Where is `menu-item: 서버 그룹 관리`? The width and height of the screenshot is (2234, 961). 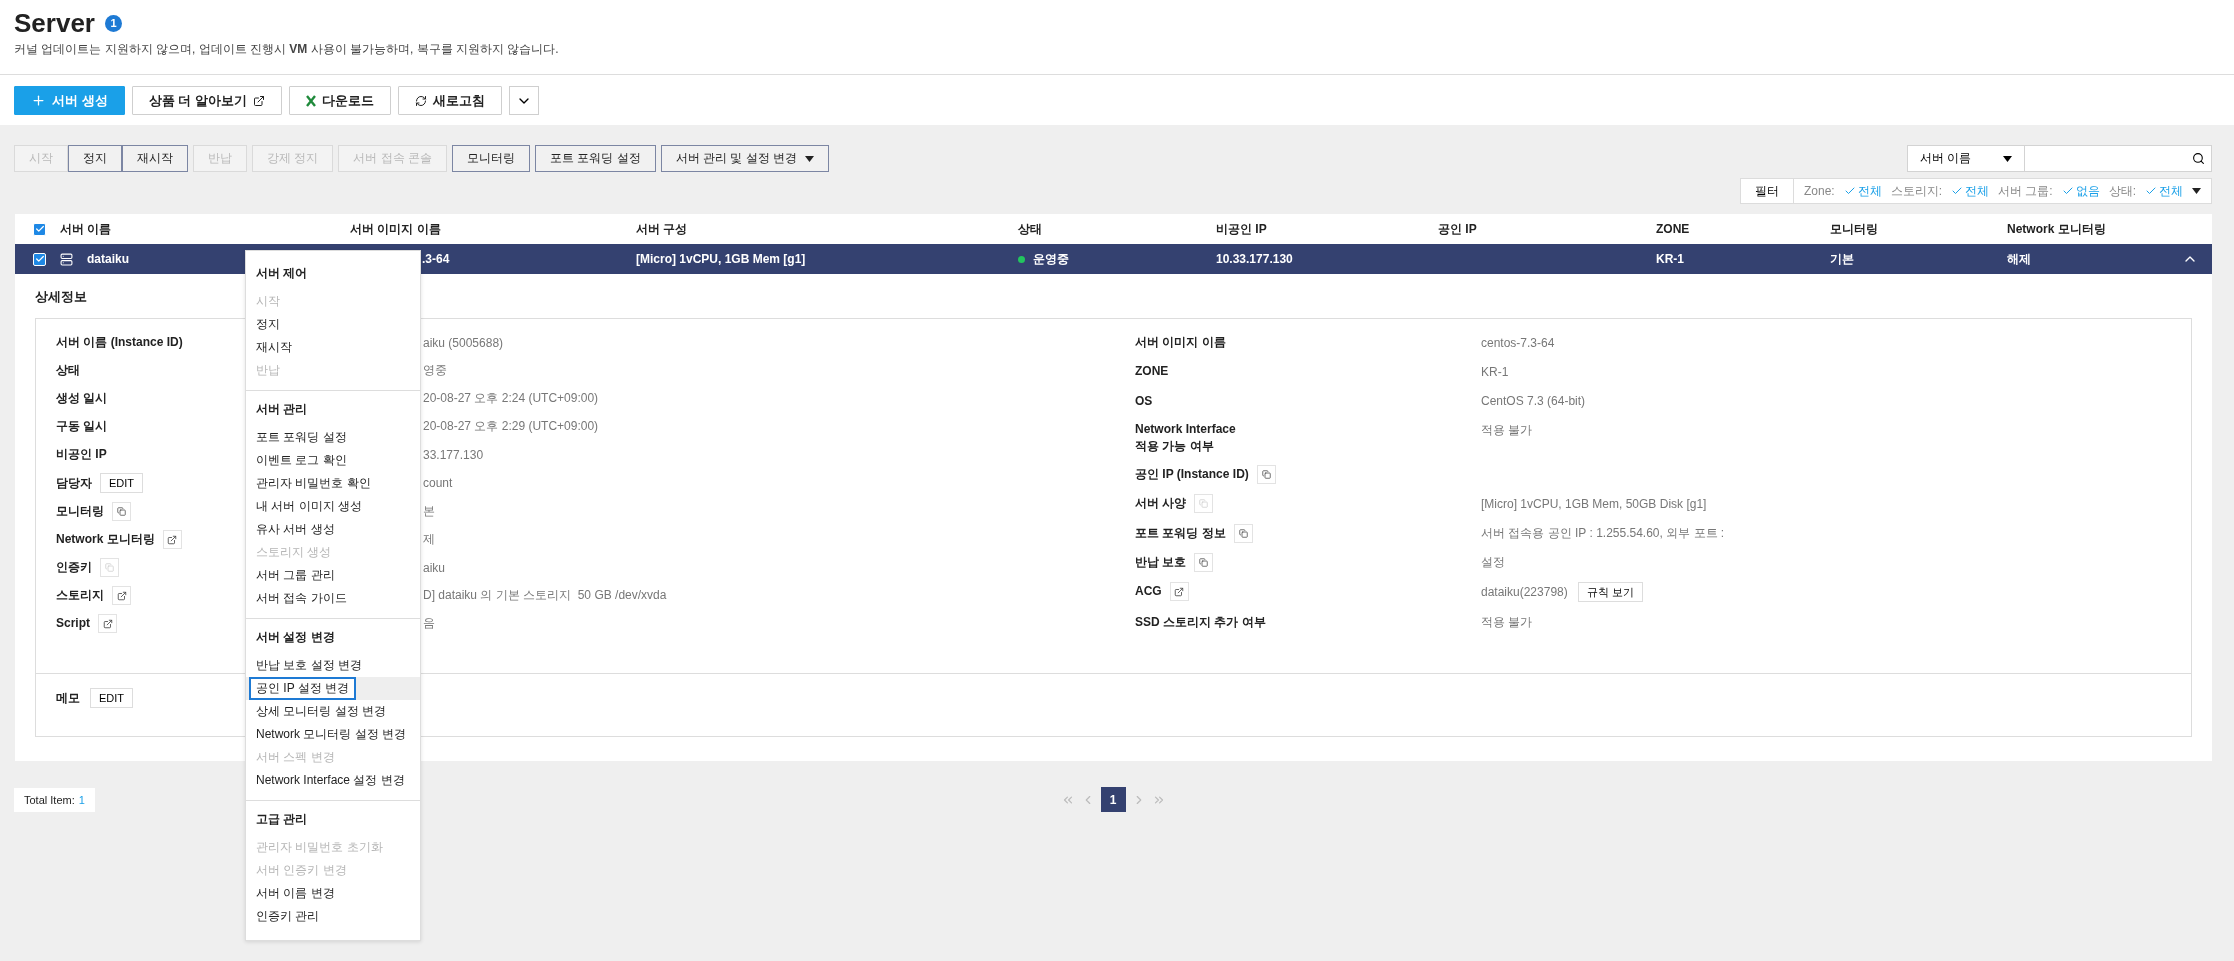
menu-item: 서버 그룹 관리 is located at coordinates (333, 575).